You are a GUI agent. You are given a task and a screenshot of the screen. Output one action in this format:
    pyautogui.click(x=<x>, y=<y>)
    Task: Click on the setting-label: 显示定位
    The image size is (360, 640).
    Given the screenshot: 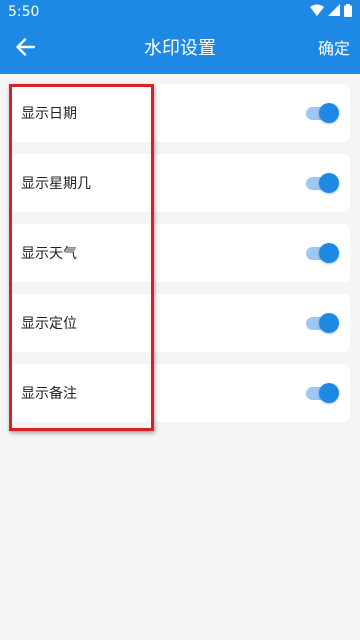 What is the action you would take?
    pyautogui.click(x=49, y=324)
    